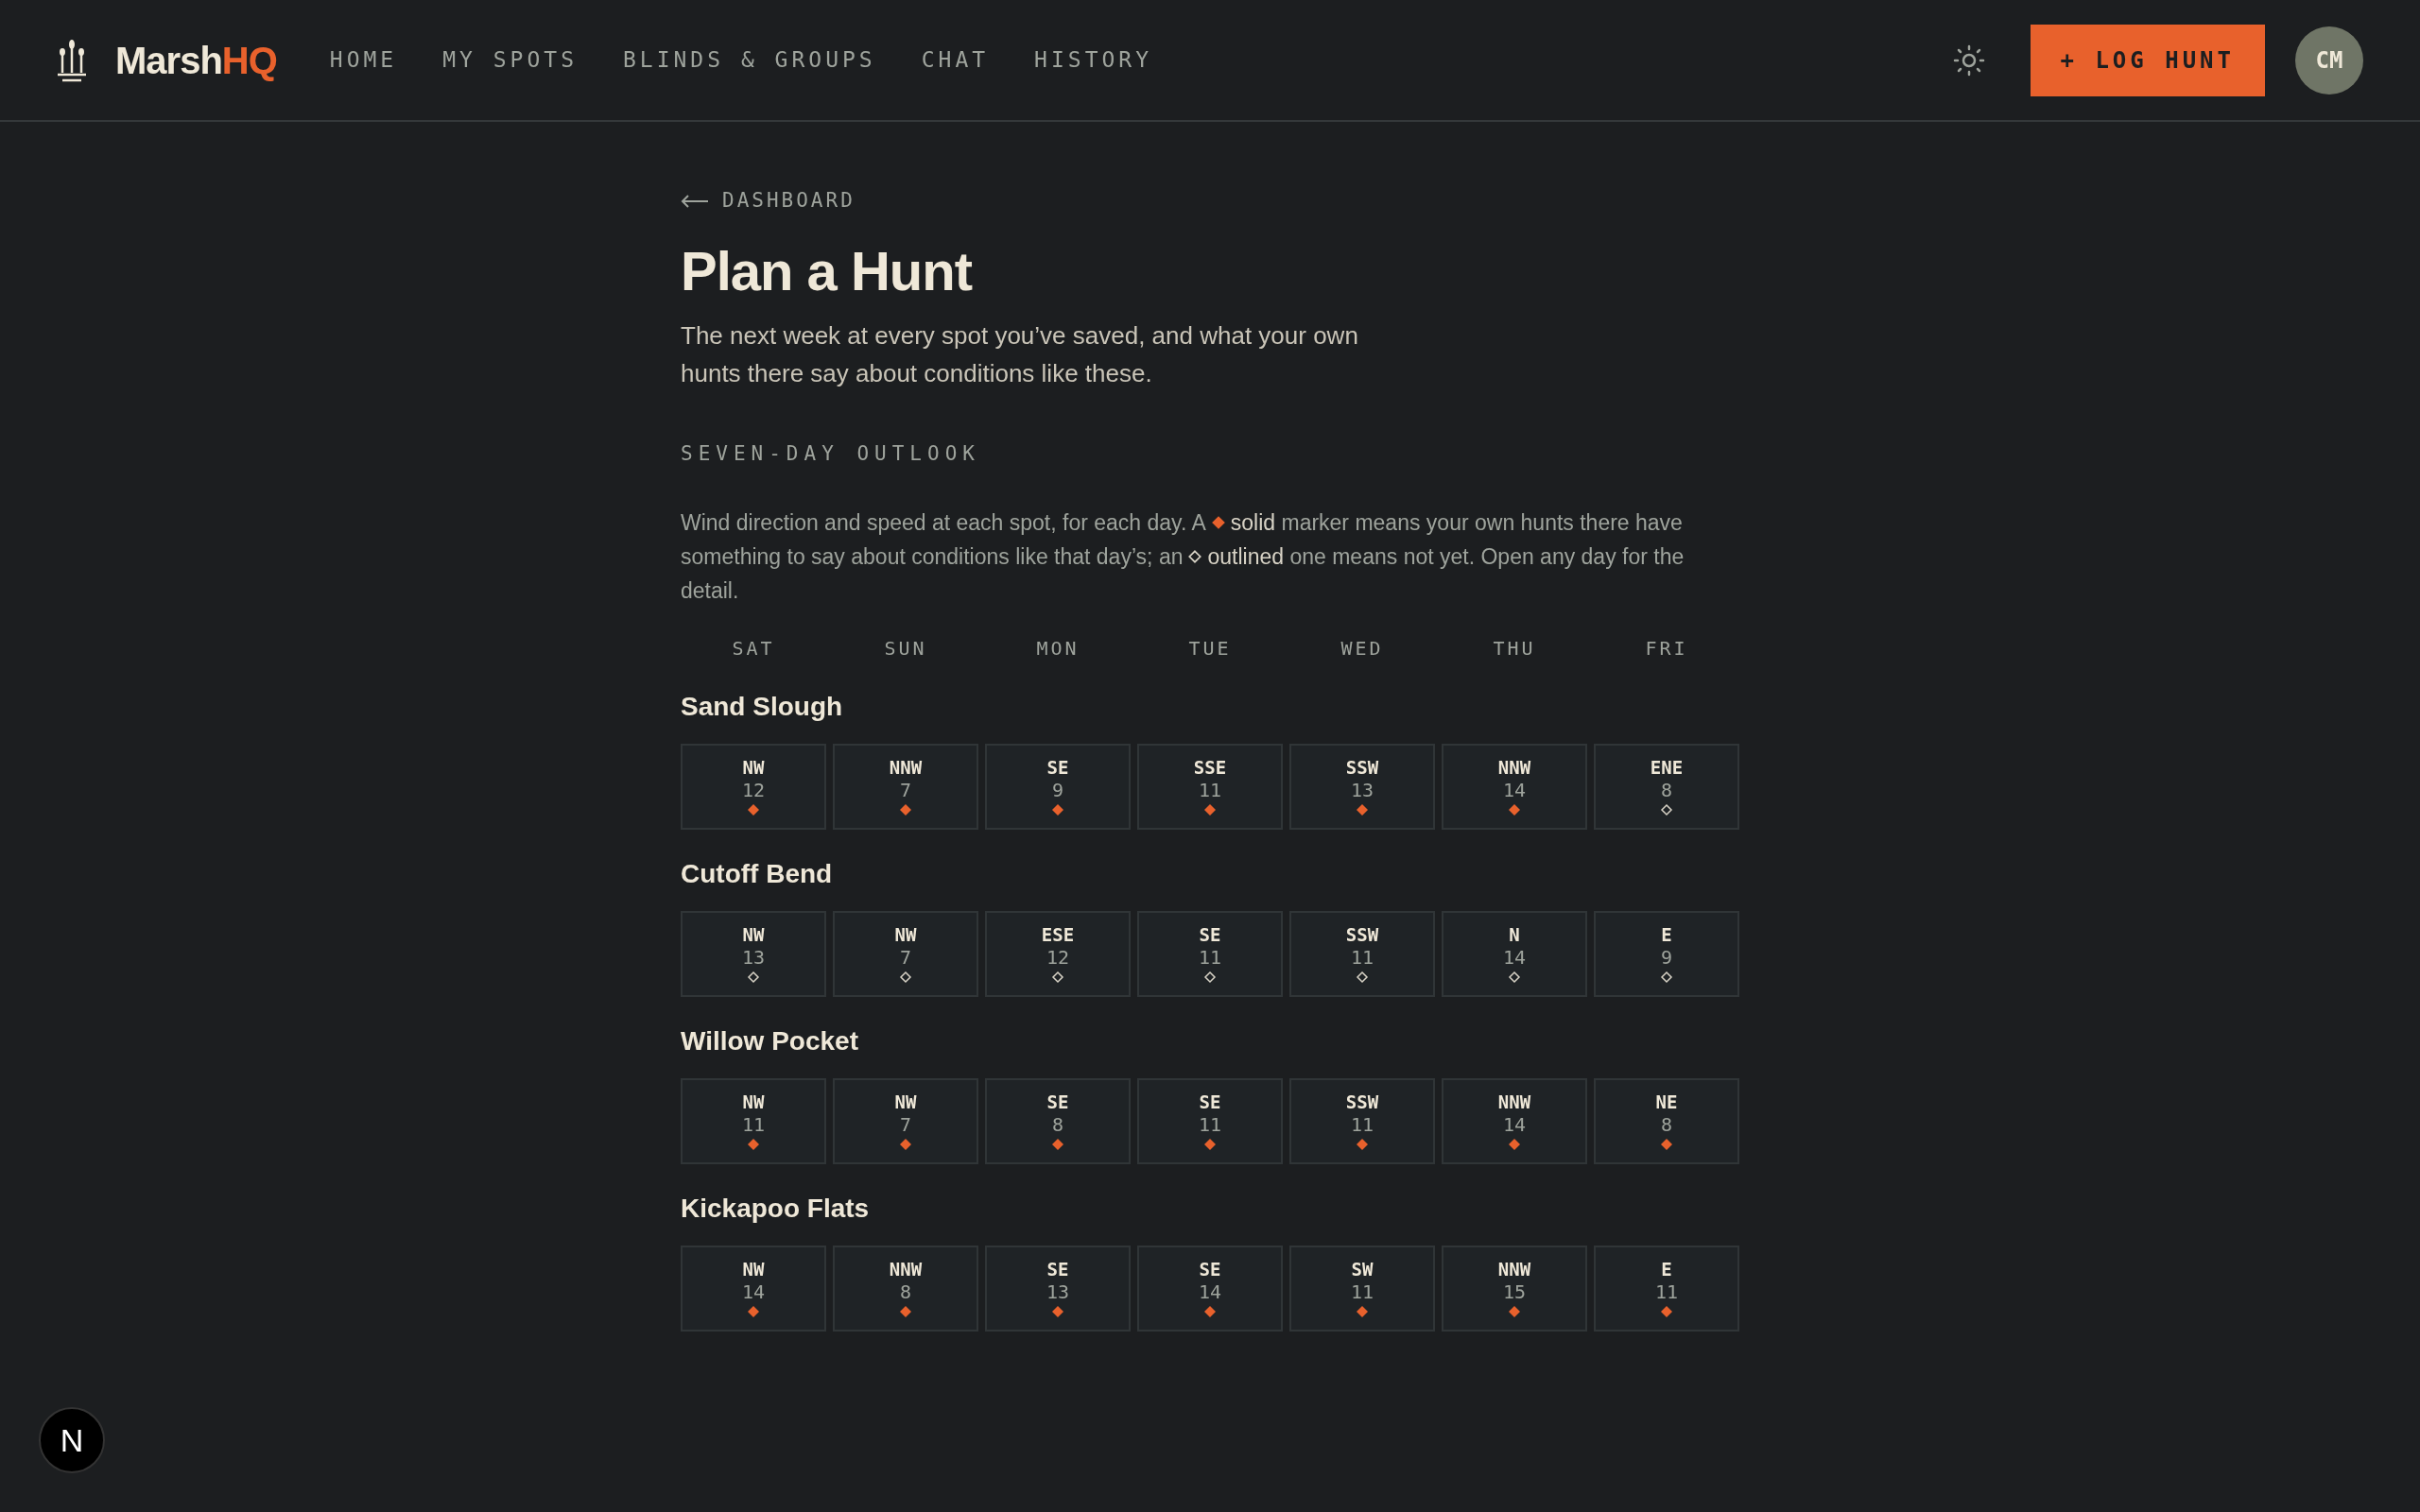 The height and width of the screenshot is (1512, 2420). What do you see at coordinates (1666, 1120) in the screenshot?
I see `forecast-day-cell: NE 8` at bounding box center [1666, 1120].